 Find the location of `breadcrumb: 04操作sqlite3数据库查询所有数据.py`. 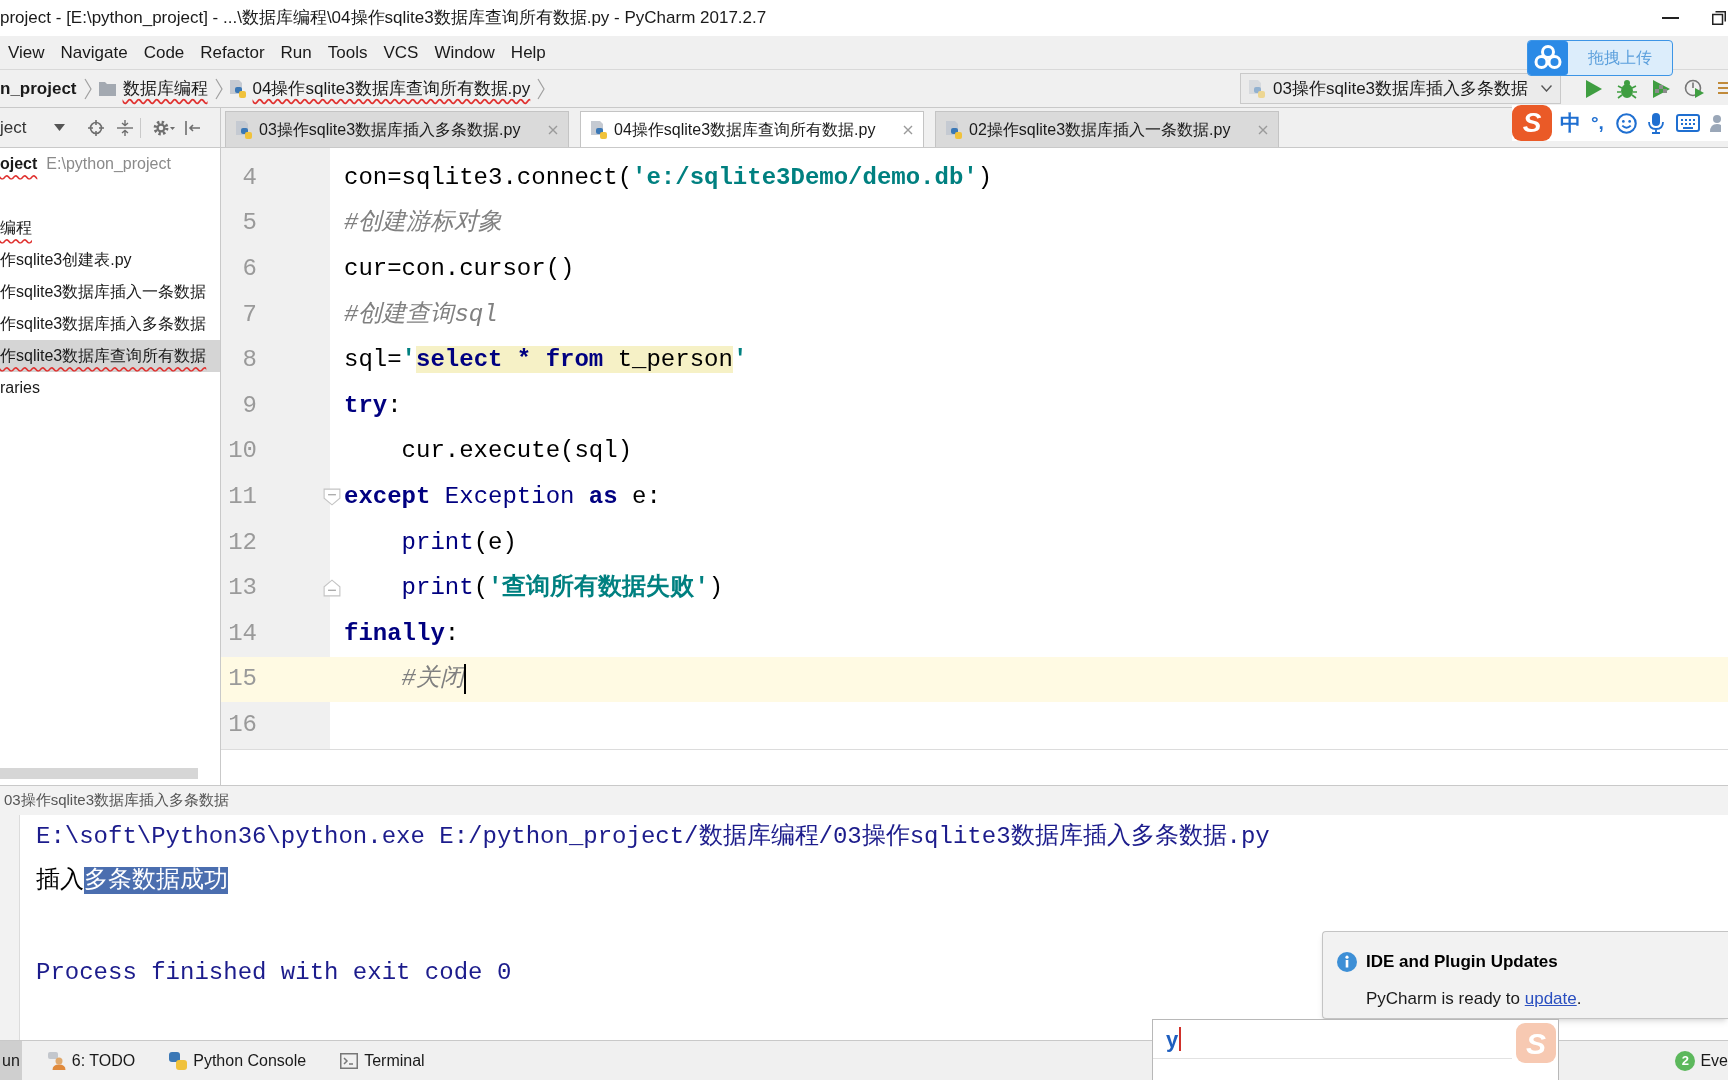

breadcrumb: 04操作sqlite3数据库查询所有数据.py is located at coordinates (380, 88).